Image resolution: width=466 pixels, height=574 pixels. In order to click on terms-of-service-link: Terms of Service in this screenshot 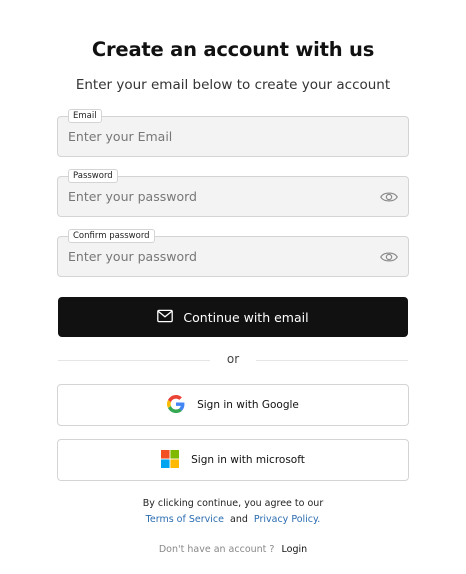, I will do `click(185, 519)`.